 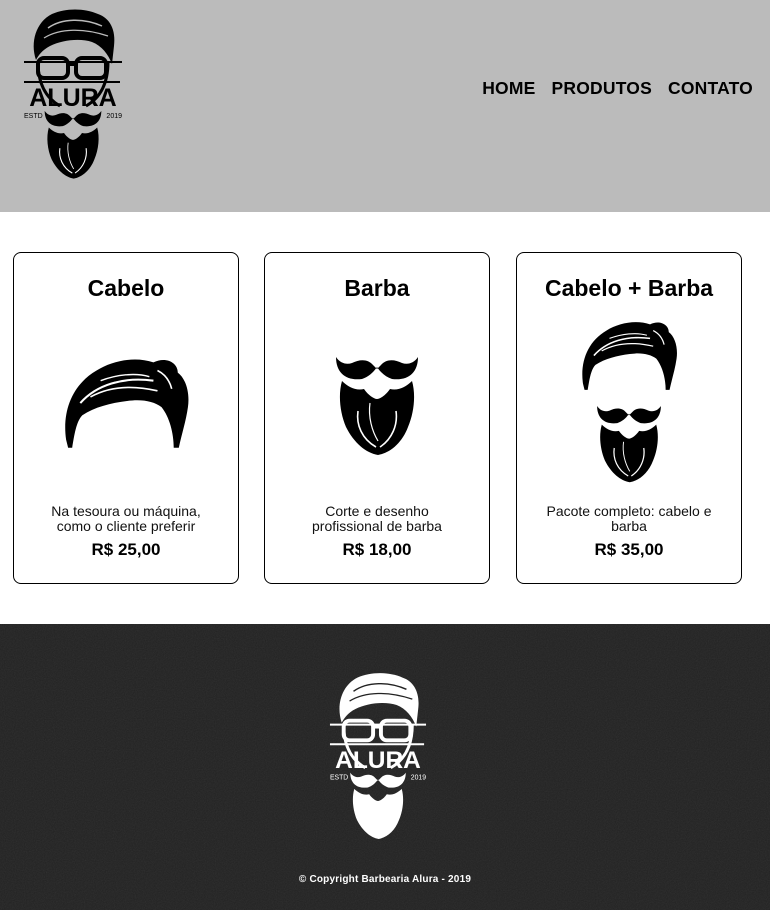 What do you see at coordinates (33, 116) in the screenshot?
I see `logo-estd-text: ESTD` at bounding box center [33, 116].